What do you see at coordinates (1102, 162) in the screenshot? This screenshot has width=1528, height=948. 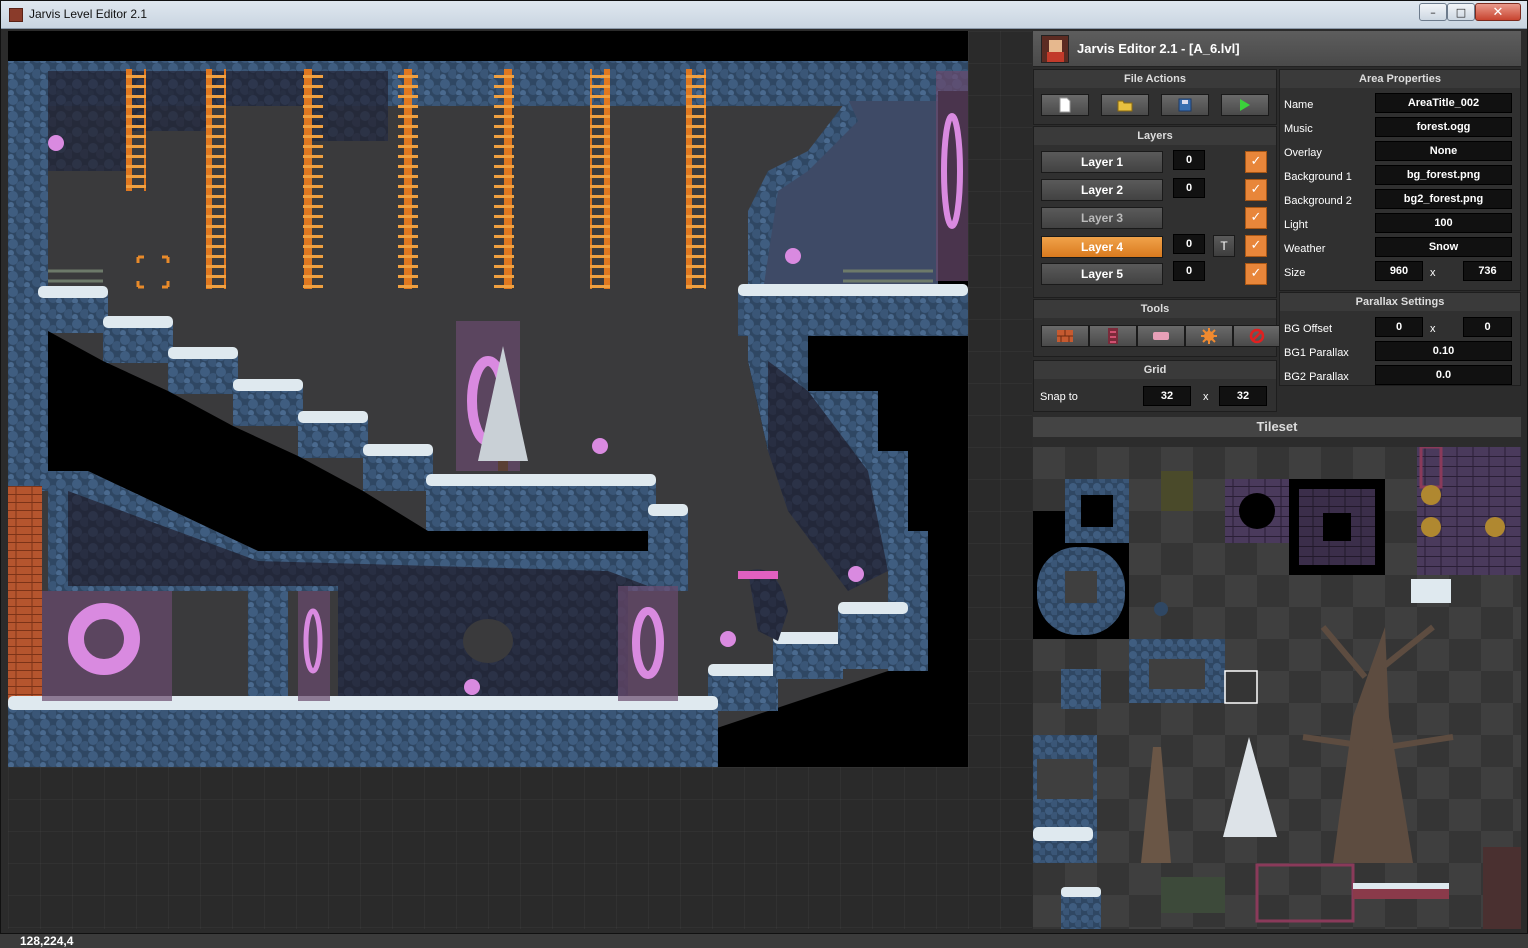 I see `layer-1-button: Layer 1` at bounding box center [1102, 162].